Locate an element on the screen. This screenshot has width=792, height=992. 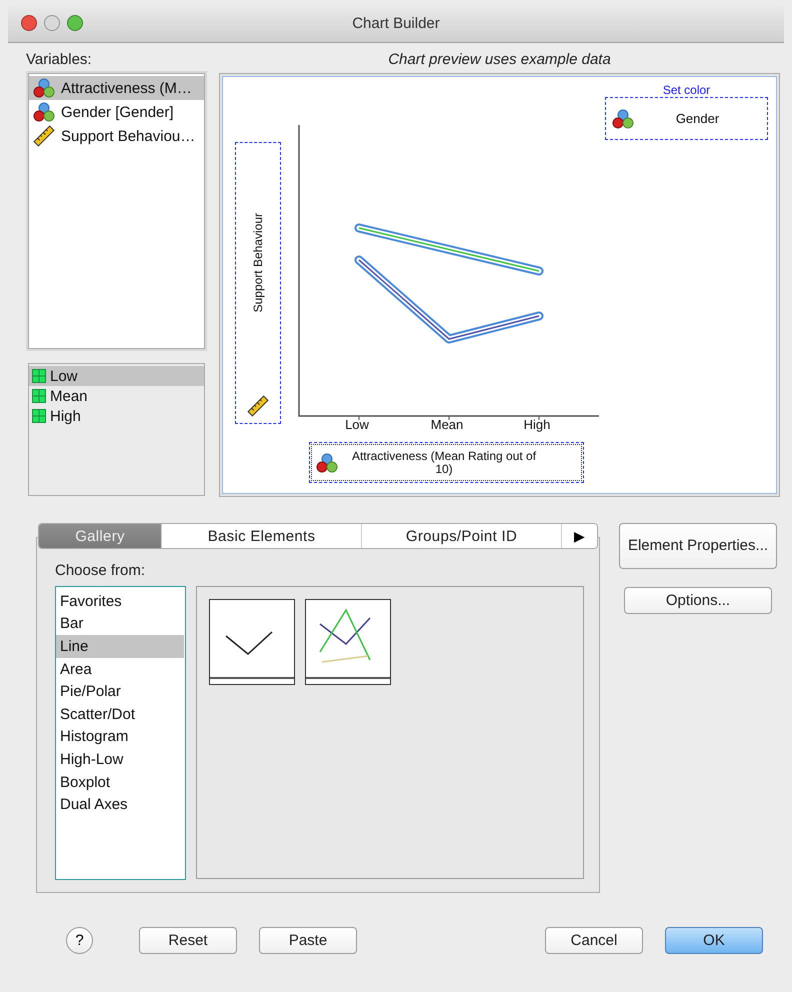
axis-tick-label: High is located at coordinates (537, 424).